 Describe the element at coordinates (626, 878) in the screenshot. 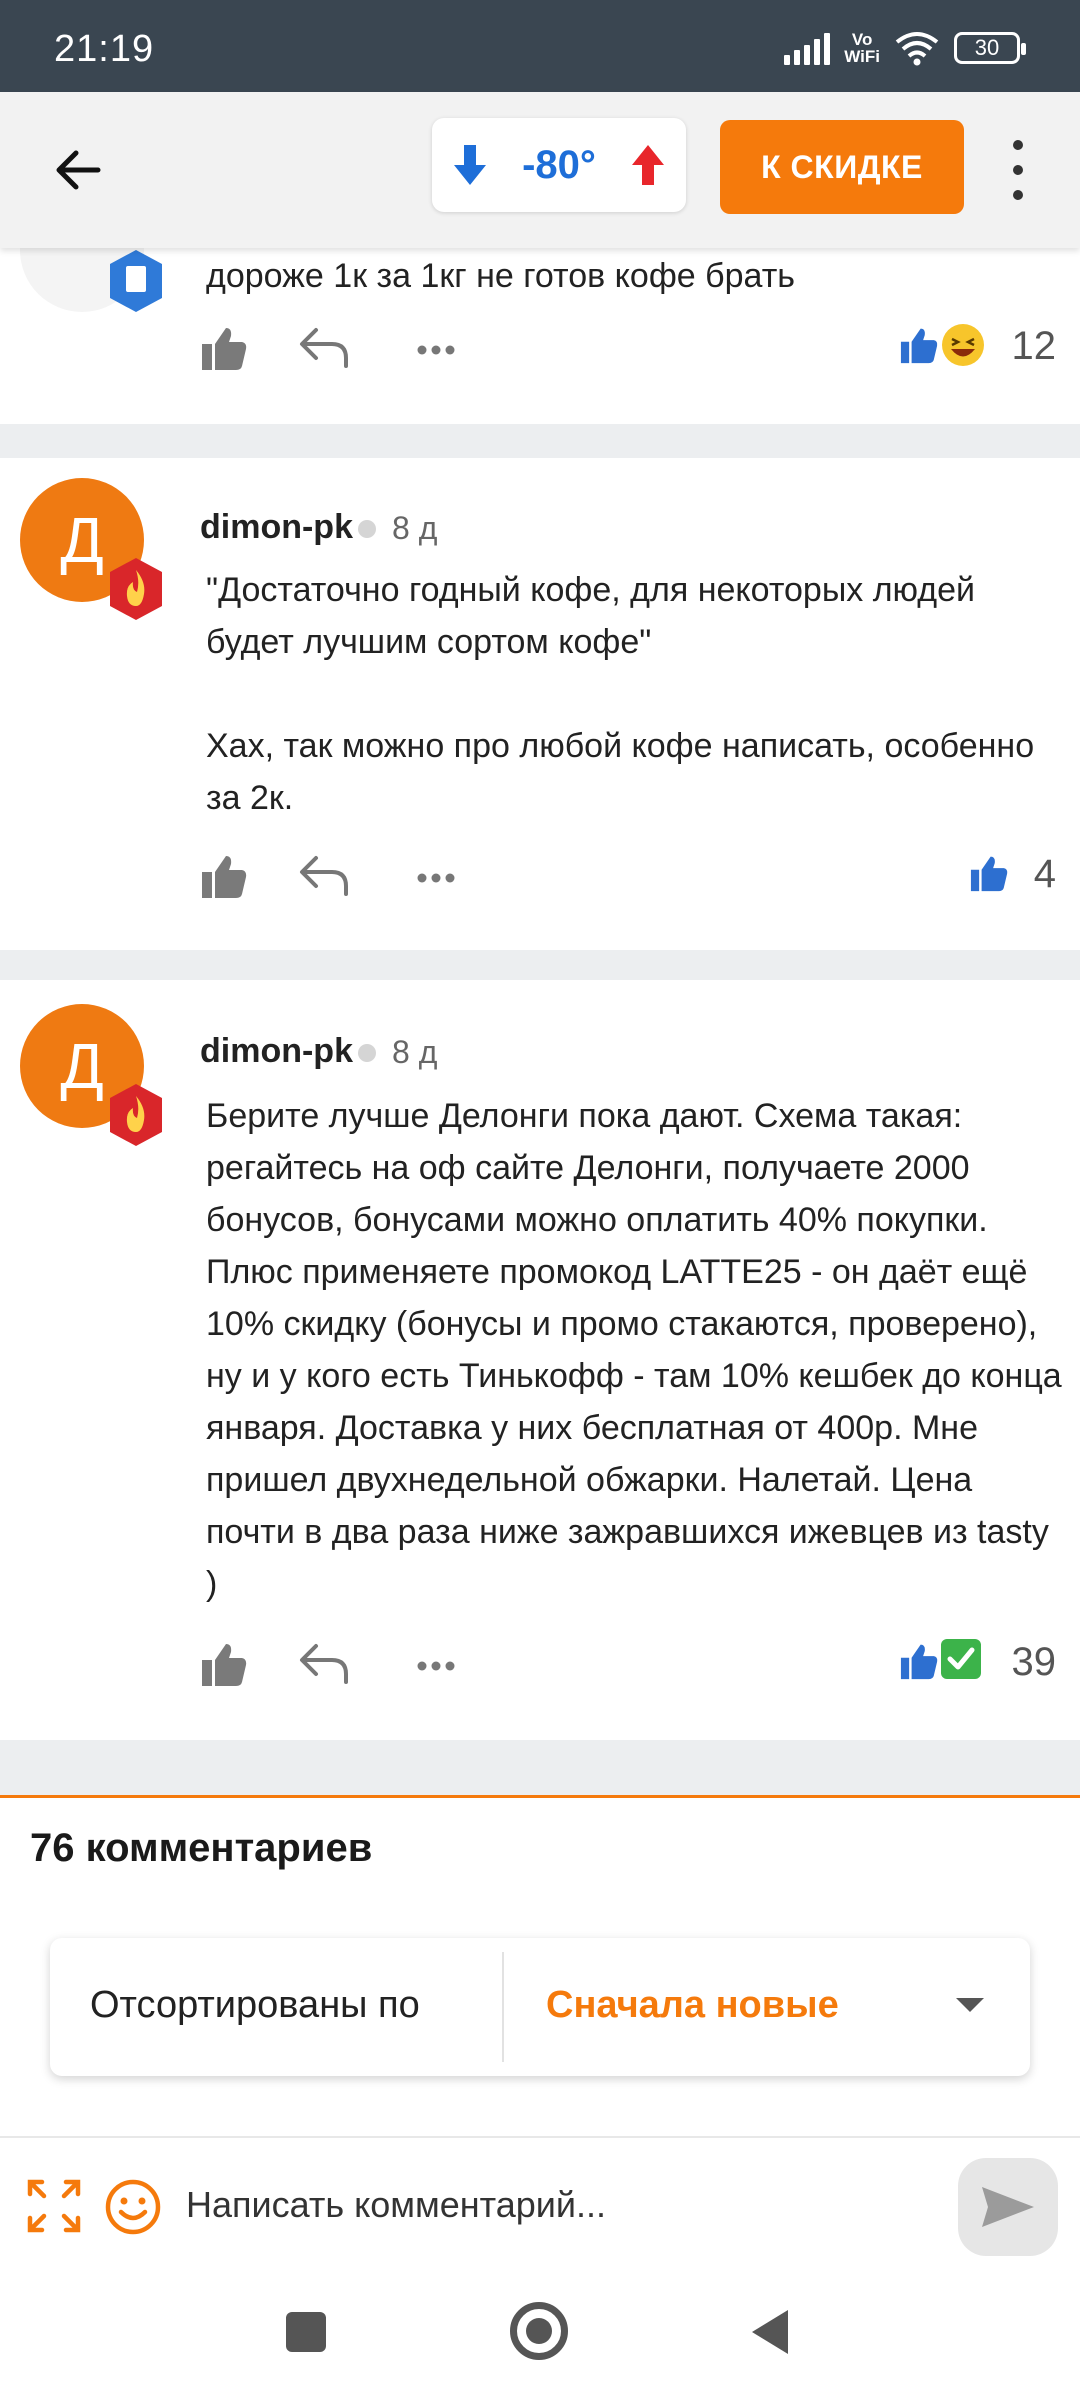

I see `comment-actions: 4` at that location.